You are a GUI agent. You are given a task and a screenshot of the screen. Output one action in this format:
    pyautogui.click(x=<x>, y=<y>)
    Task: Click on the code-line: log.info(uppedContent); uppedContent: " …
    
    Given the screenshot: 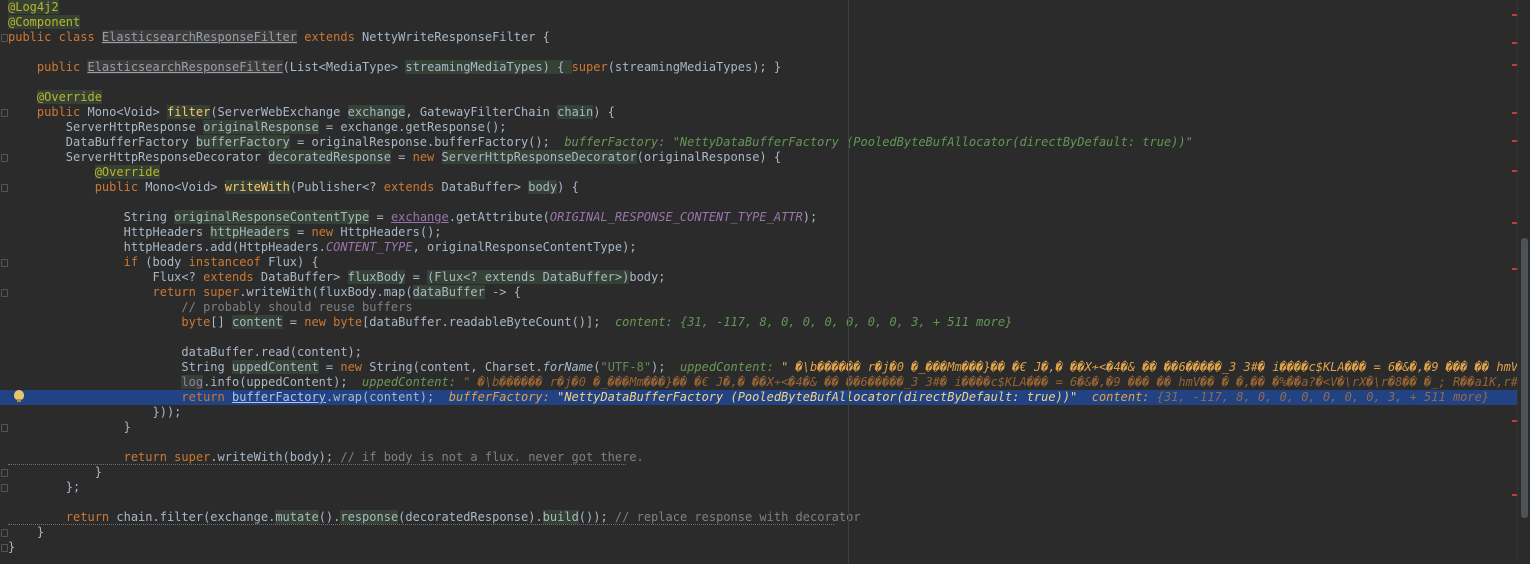 What is the action you would take?
    pyautogui.click(x=759, y=382)
    